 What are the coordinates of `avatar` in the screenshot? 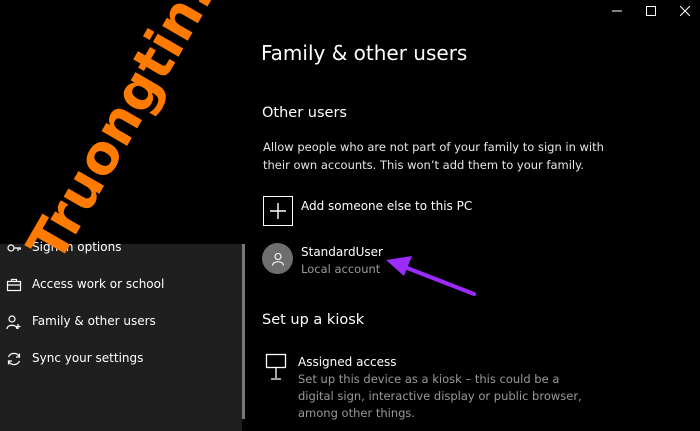 It's located at (277, 258).